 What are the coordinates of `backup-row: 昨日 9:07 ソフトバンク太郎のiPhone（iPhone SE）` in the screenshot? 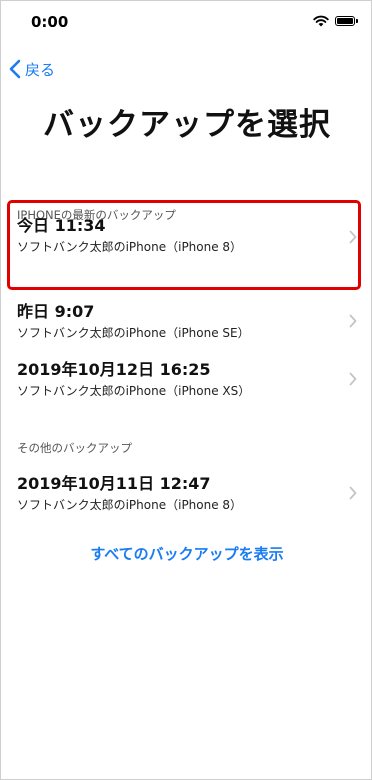 It's located at (186, 321).